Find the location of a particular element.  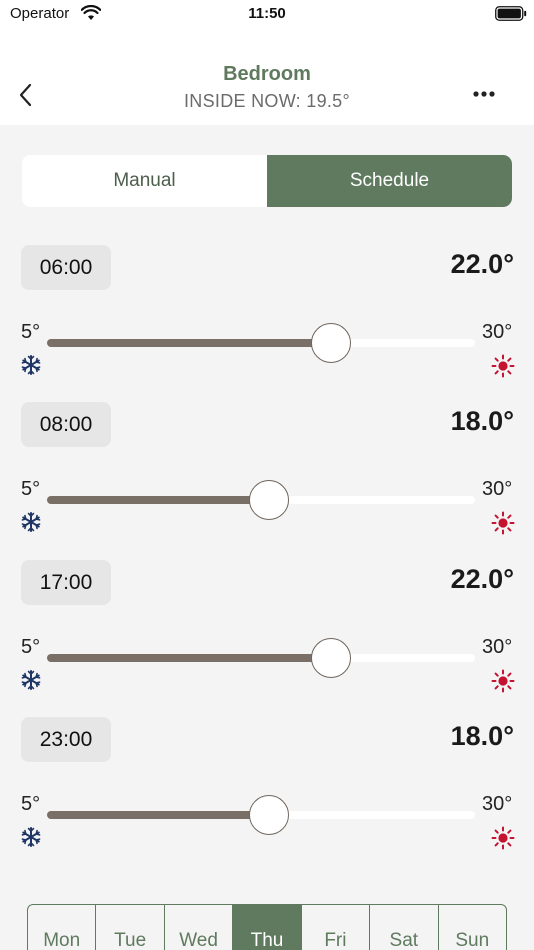

tab-day: Sun is located at coordinates (472, 927).